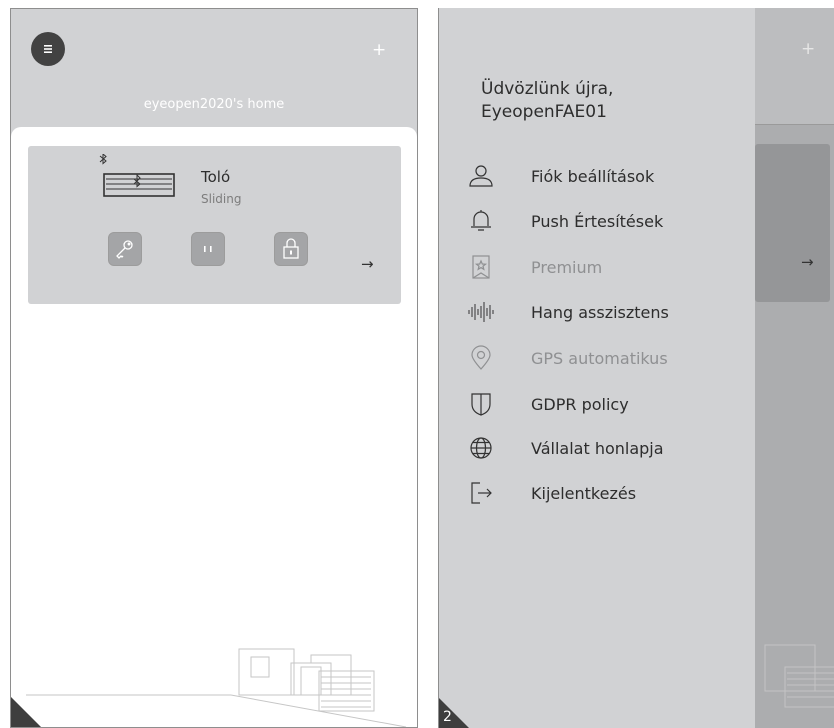 This screenshot has height=728, width=834. I want to click on menu-icon, so click(48, 49).